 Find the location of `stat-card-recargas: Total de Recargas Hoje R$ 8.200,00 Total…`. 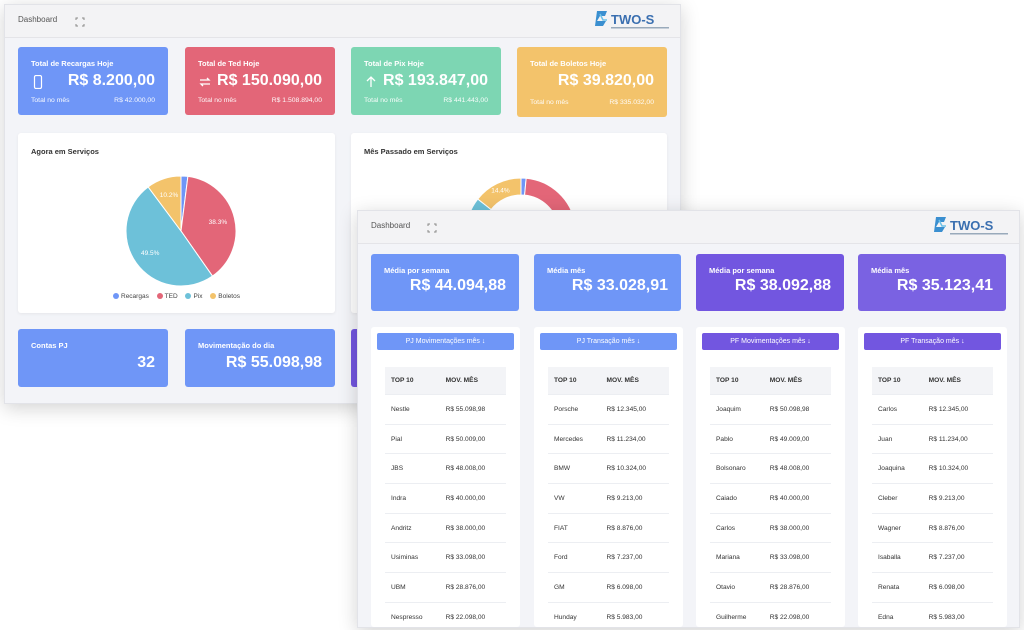

stat-card-recargas: Total de Recargas Hoje R$ 8.200,00 Total… is located at coordinates (93, 81).